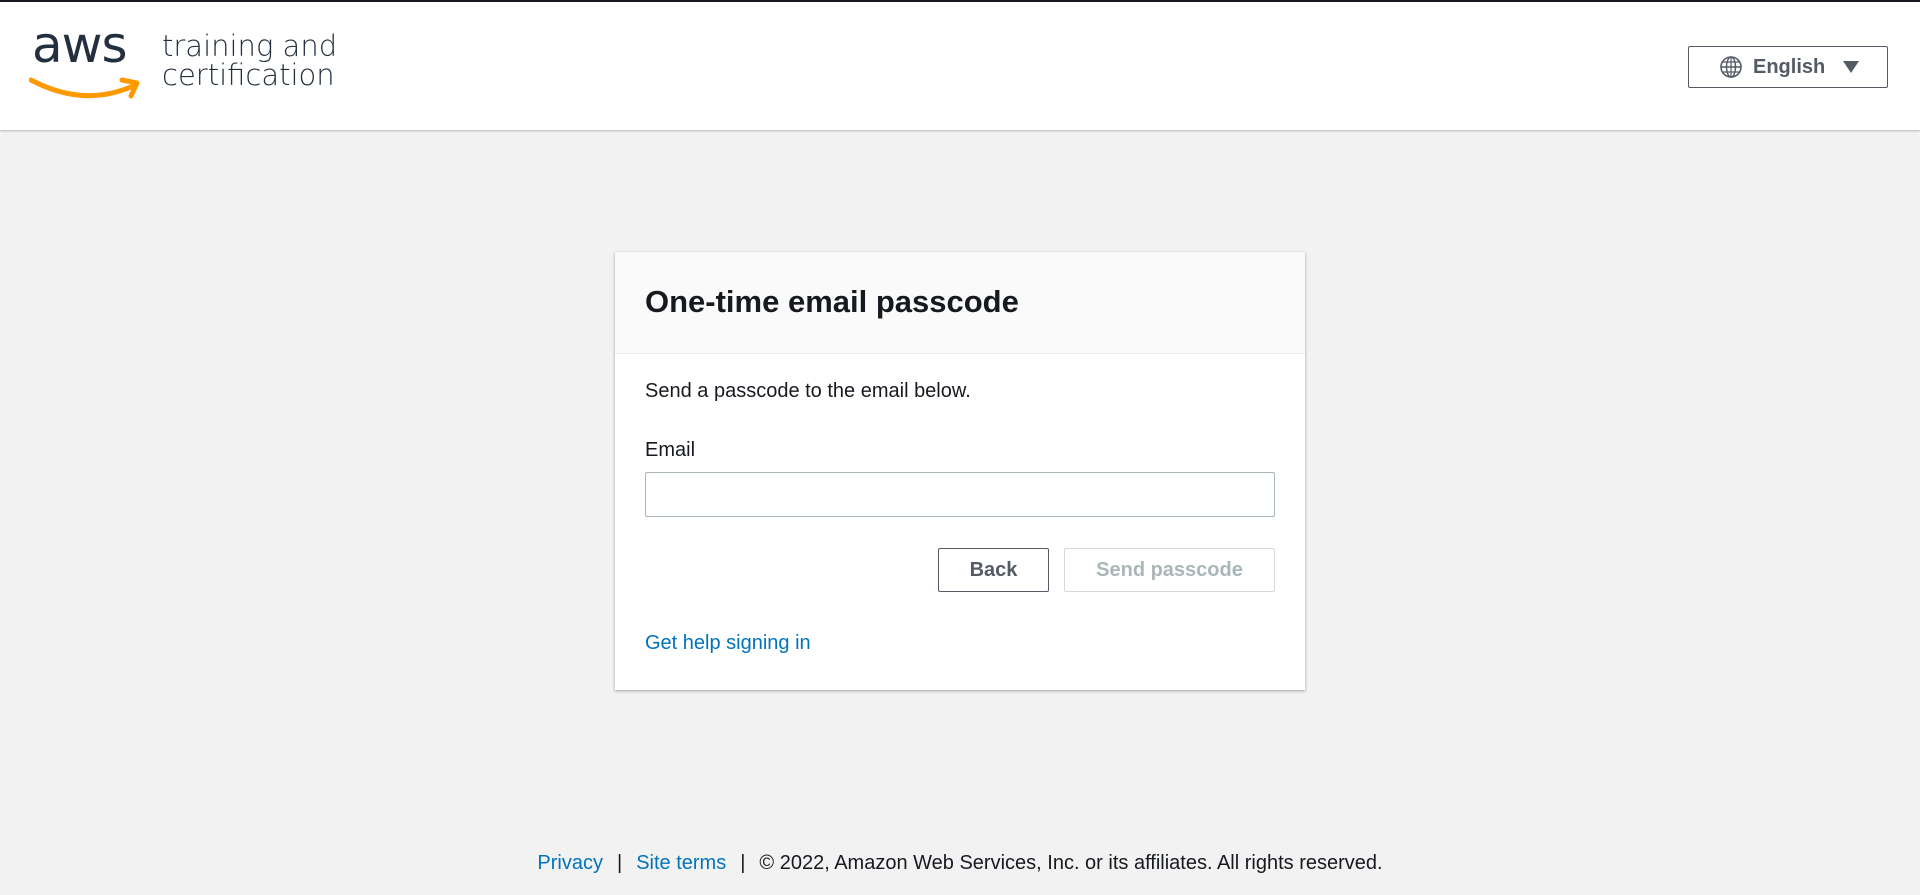 Image resolution: width=1920 pixels, height=895 pixels. What do you see at coordinates (808, 391) in the screenshot?
I see `card-description: Send a passcode to the email below.` at bounding box center [808, 391].